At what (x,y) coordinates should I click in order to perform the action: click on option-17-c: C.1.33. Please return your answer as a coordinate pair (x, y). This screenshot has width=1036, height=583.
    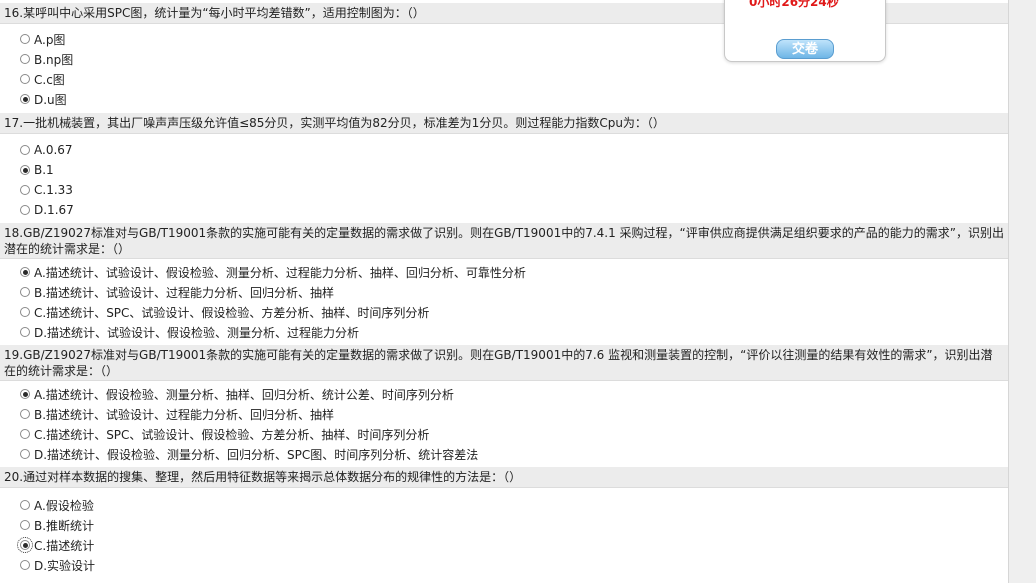
    Looking at the image, I should click on (46, 190).